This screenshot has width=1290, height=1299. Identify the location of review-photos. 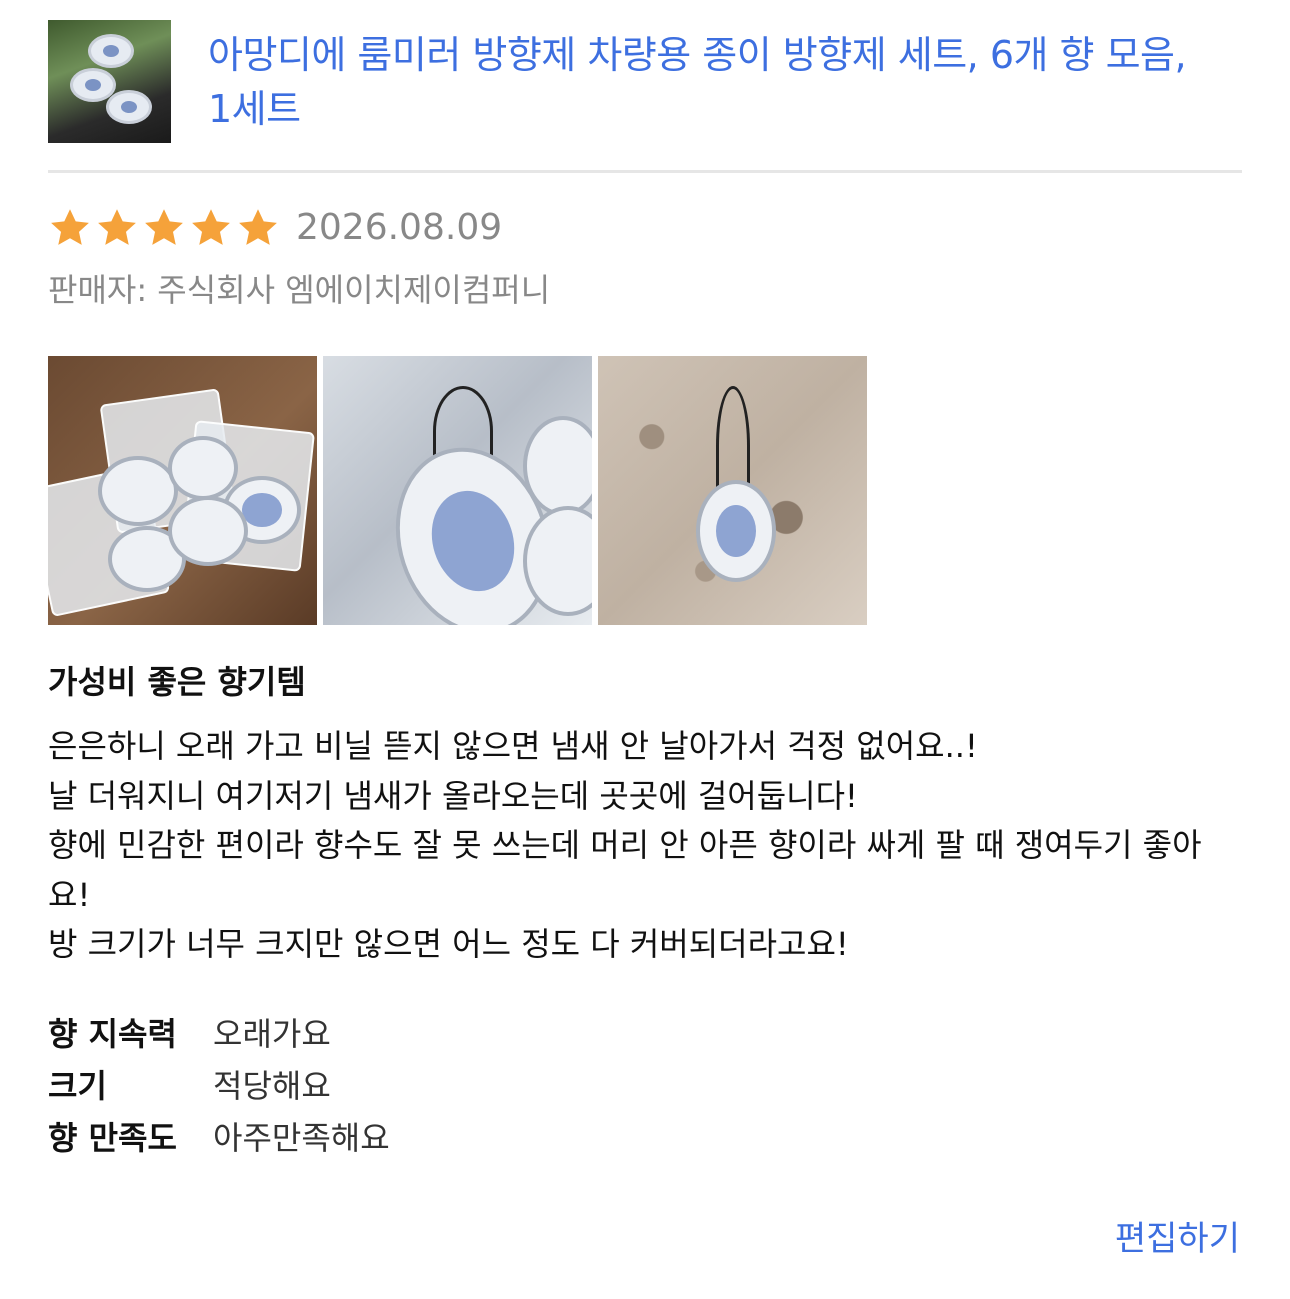
(457, 490).